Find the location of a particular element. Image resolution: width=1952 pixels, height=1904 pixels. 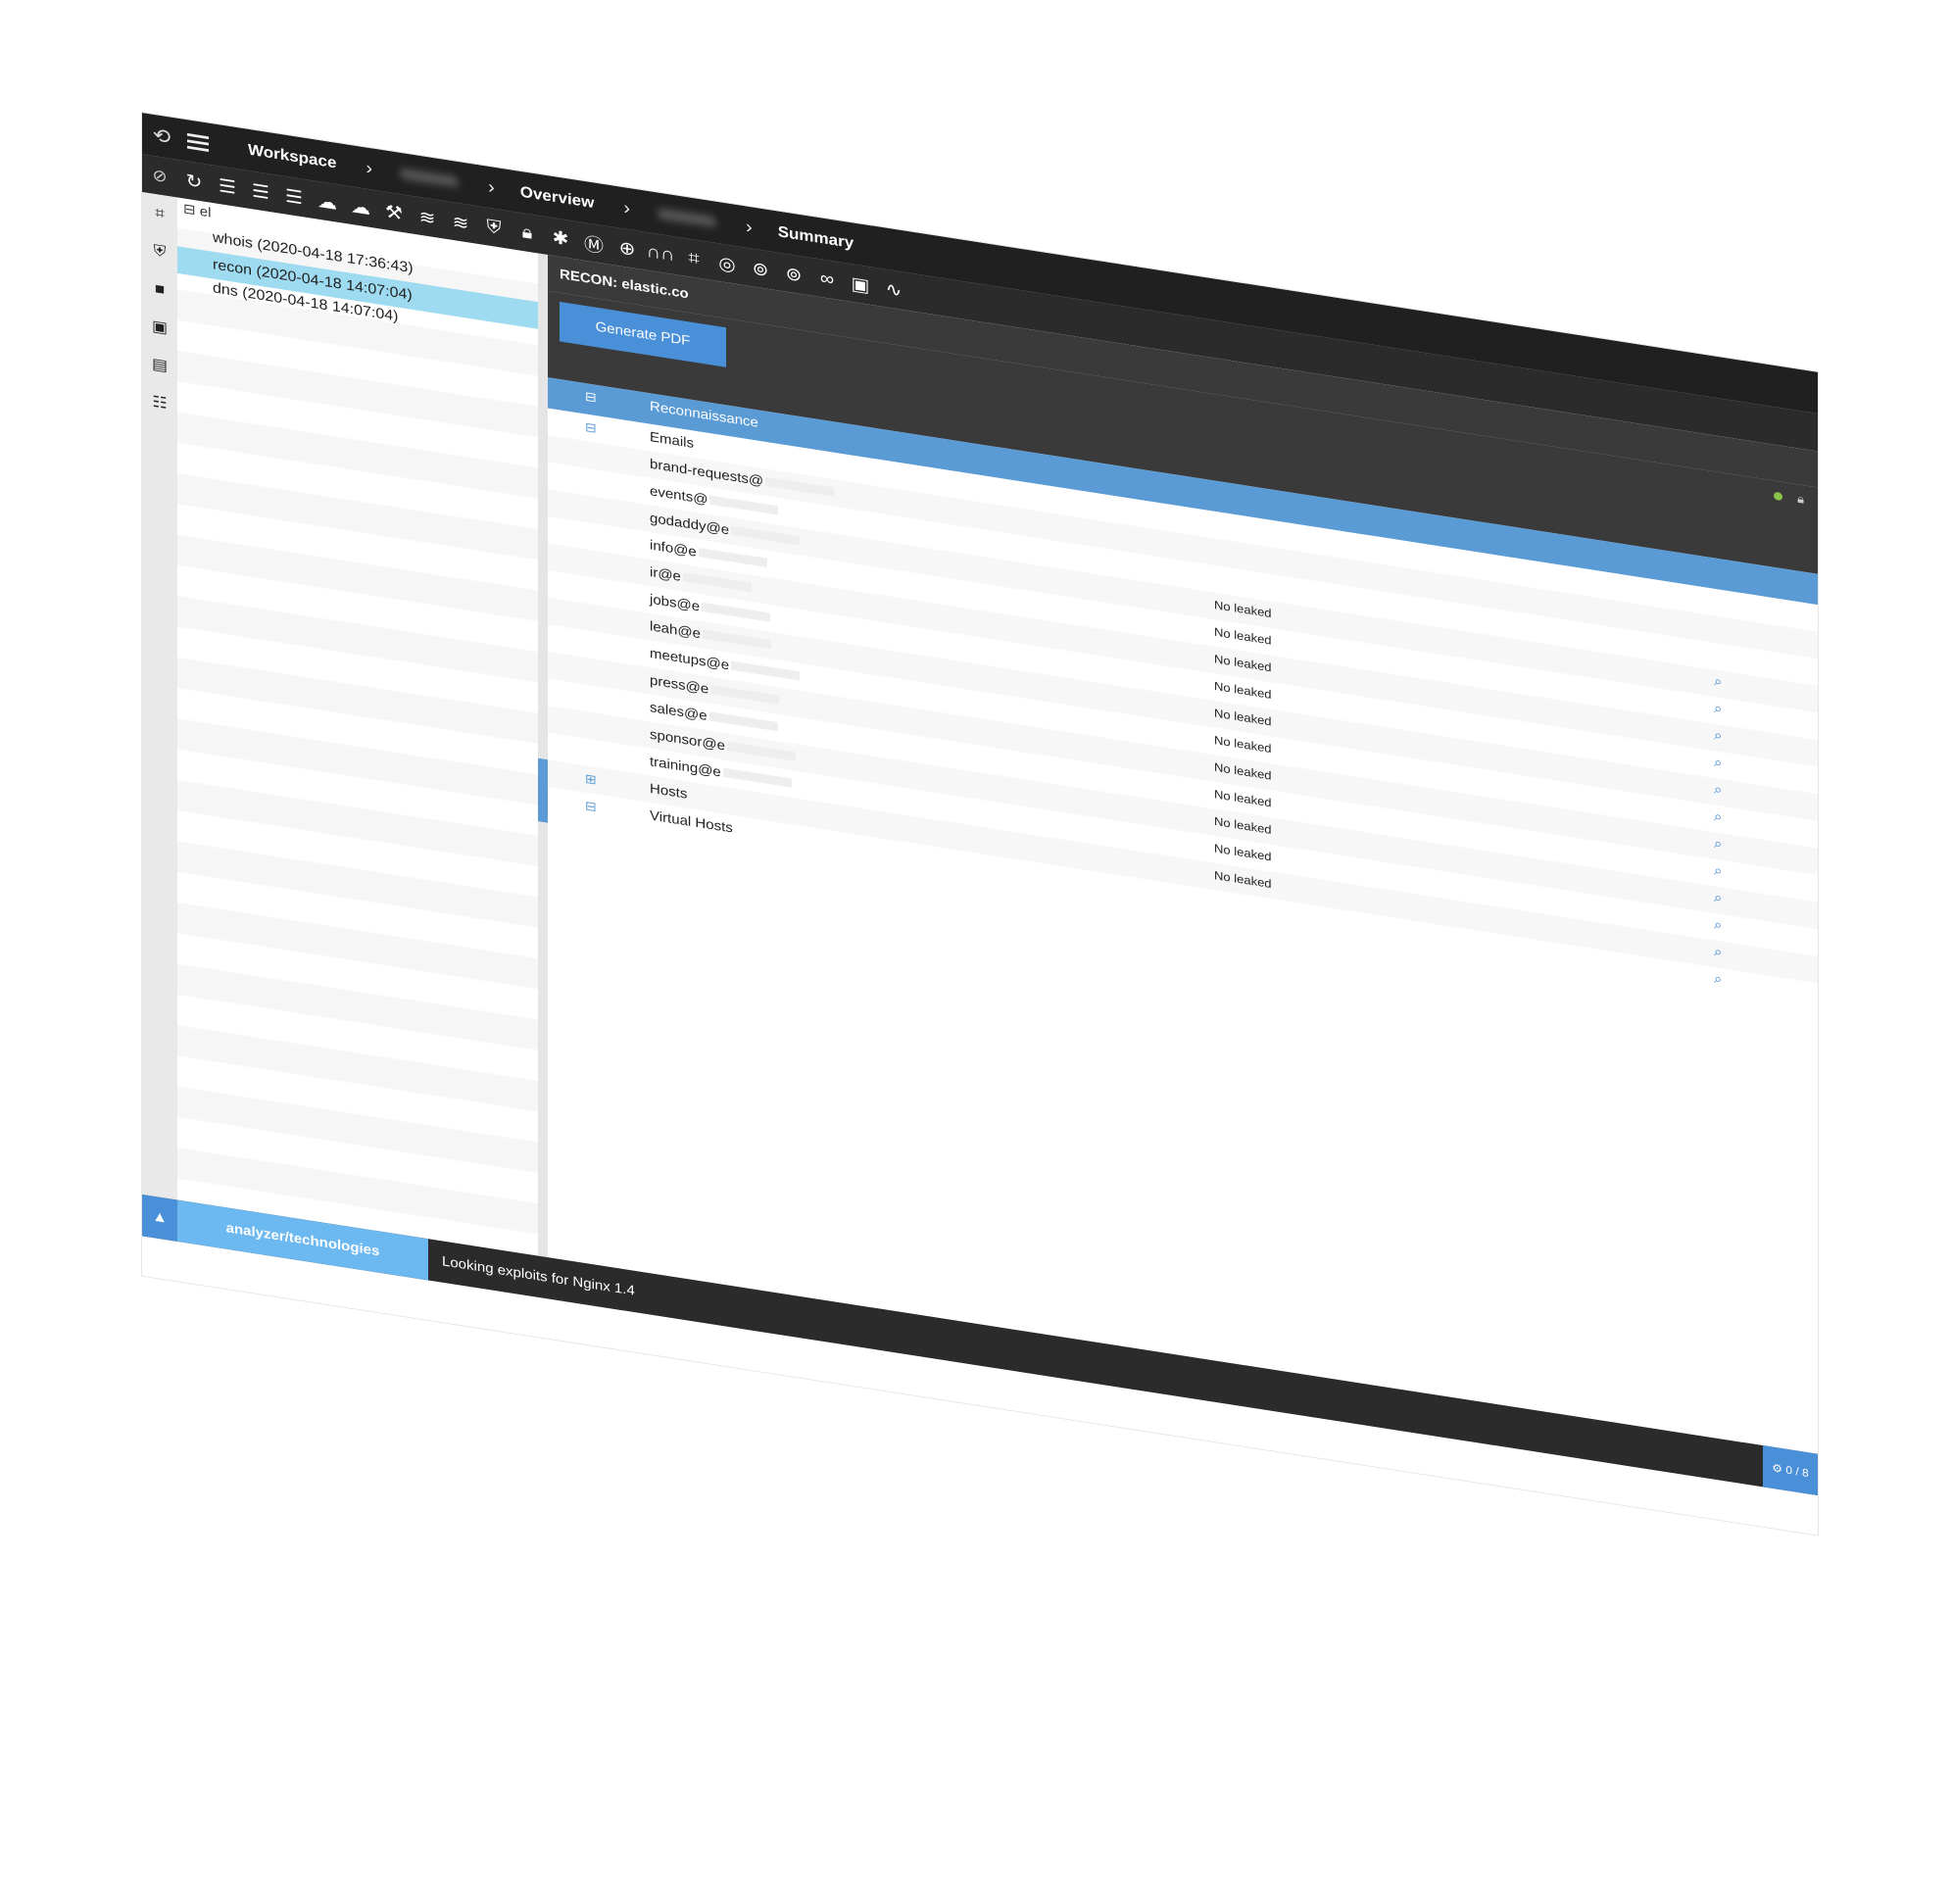

expand-icon: ⊞ is located at coordinates (591, 779).